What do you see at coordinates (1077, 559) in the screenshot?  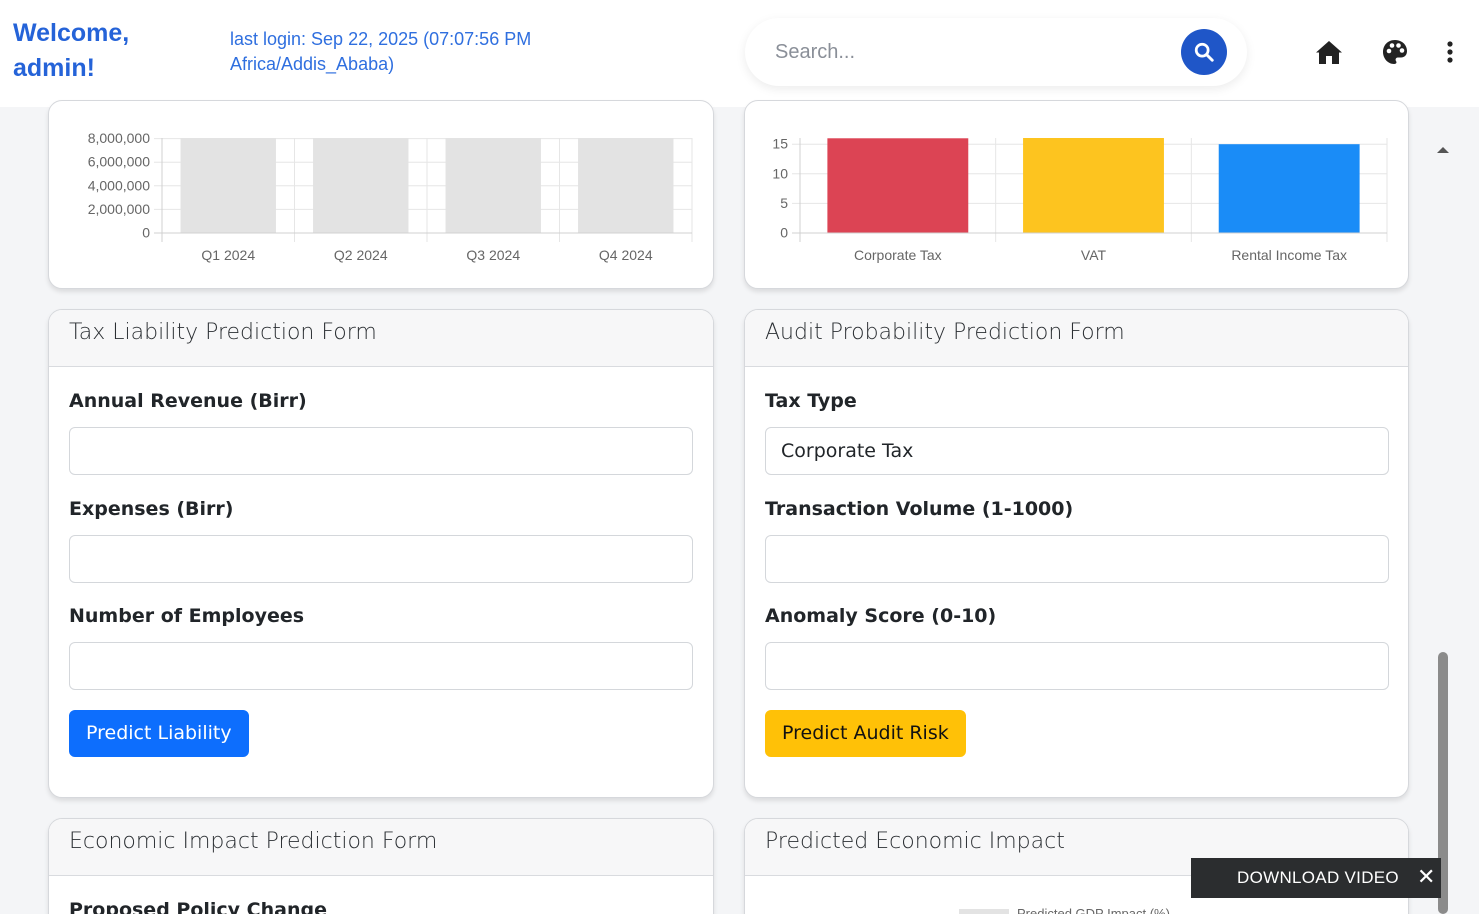 I see `transaction-volume-input` at bounding box center [1077, 559].